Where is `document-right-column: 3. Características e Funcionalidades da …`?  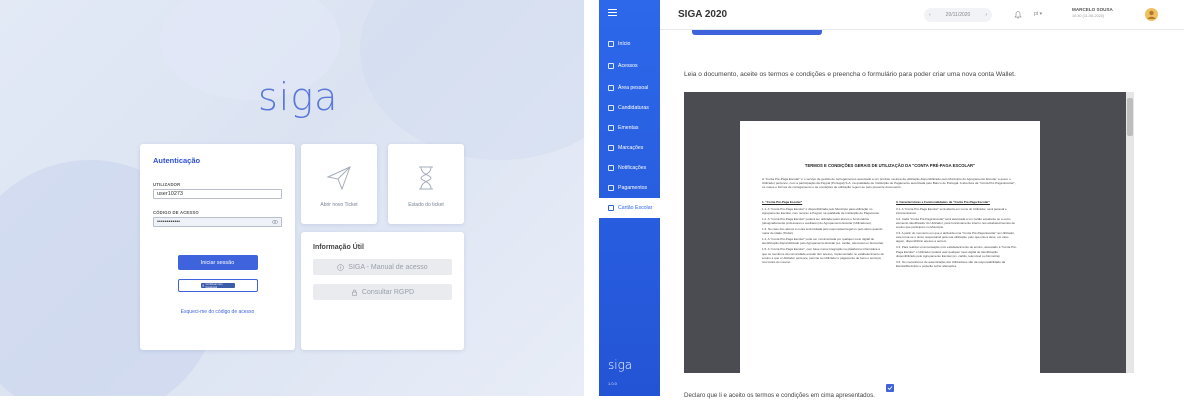
document-right-column: 3. Características e Funcionalidades da … is located at coordinates (957, 235).